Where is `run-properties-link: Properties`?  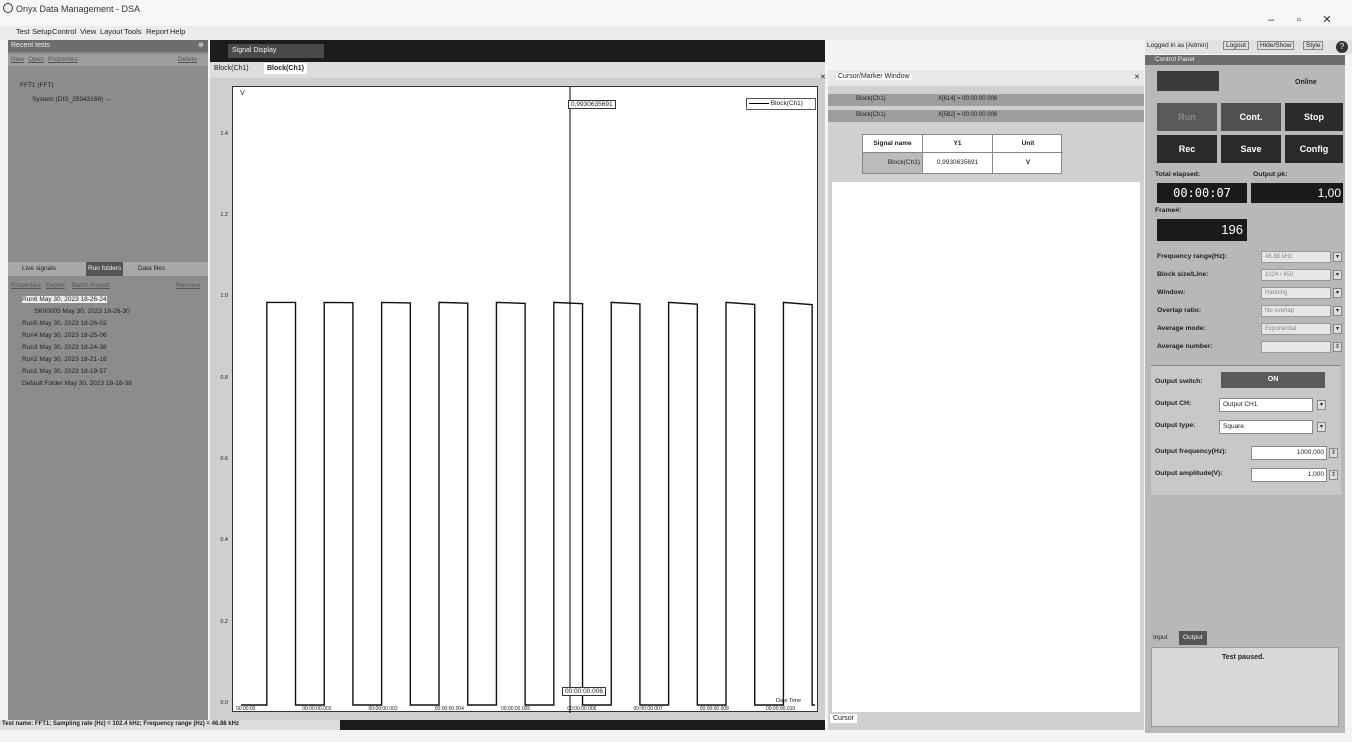 run-properties-link: Properties is located at coordinates (26, 285).